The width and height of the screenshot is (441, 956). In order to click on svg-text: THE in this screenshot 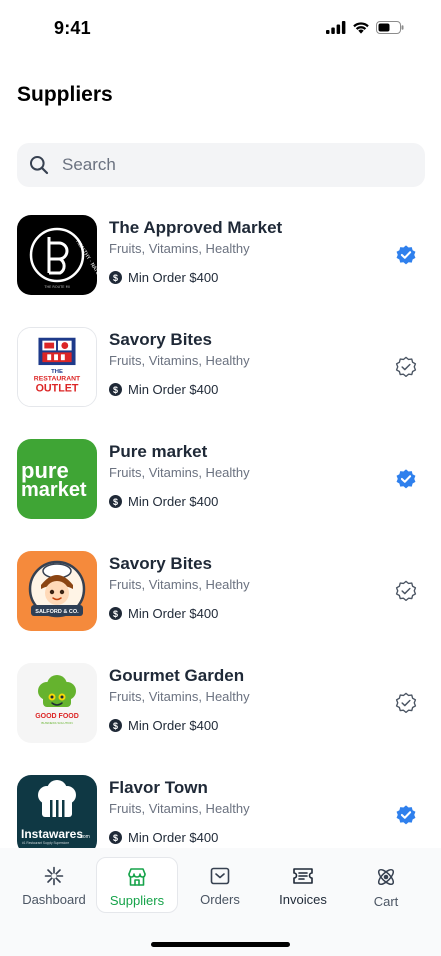, I will do `click(57, 372)`.